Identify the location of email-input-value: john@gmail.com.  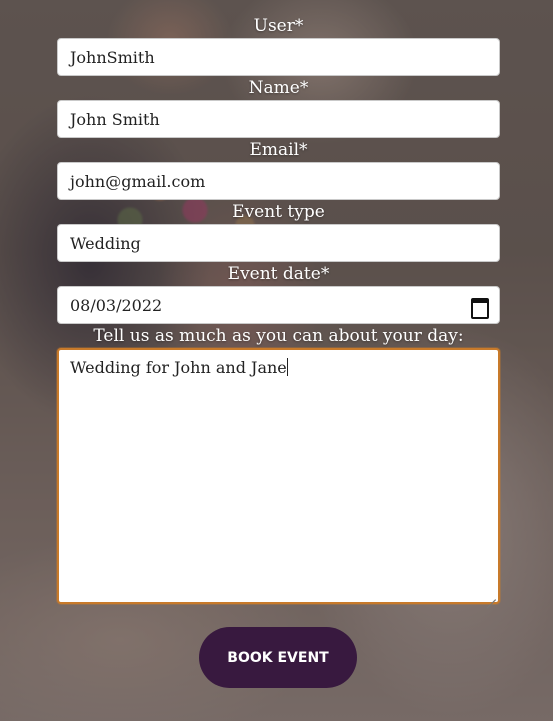
(138, 181).